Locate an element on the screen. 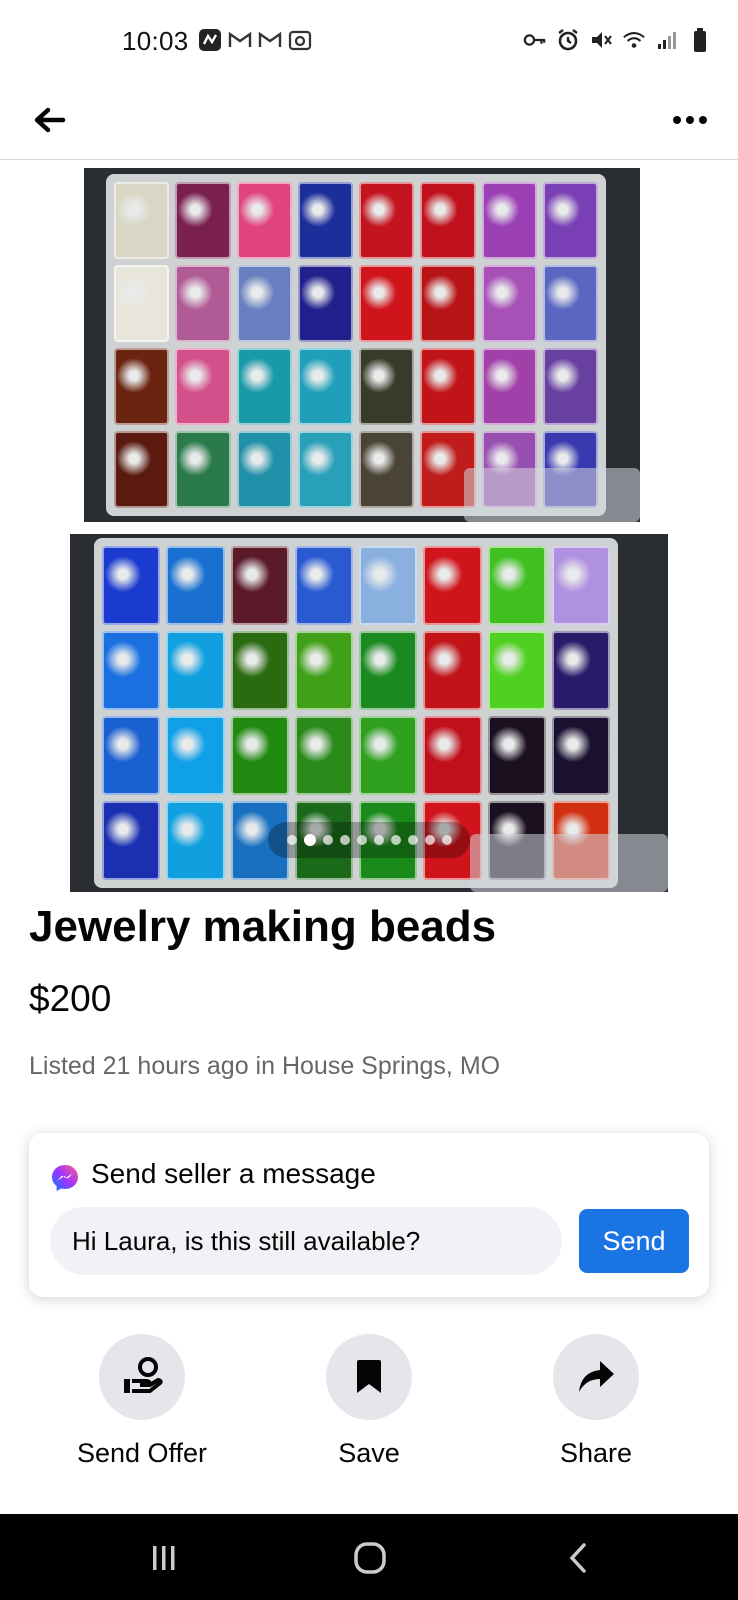  signal-icon is located at coordinates (667, 40).